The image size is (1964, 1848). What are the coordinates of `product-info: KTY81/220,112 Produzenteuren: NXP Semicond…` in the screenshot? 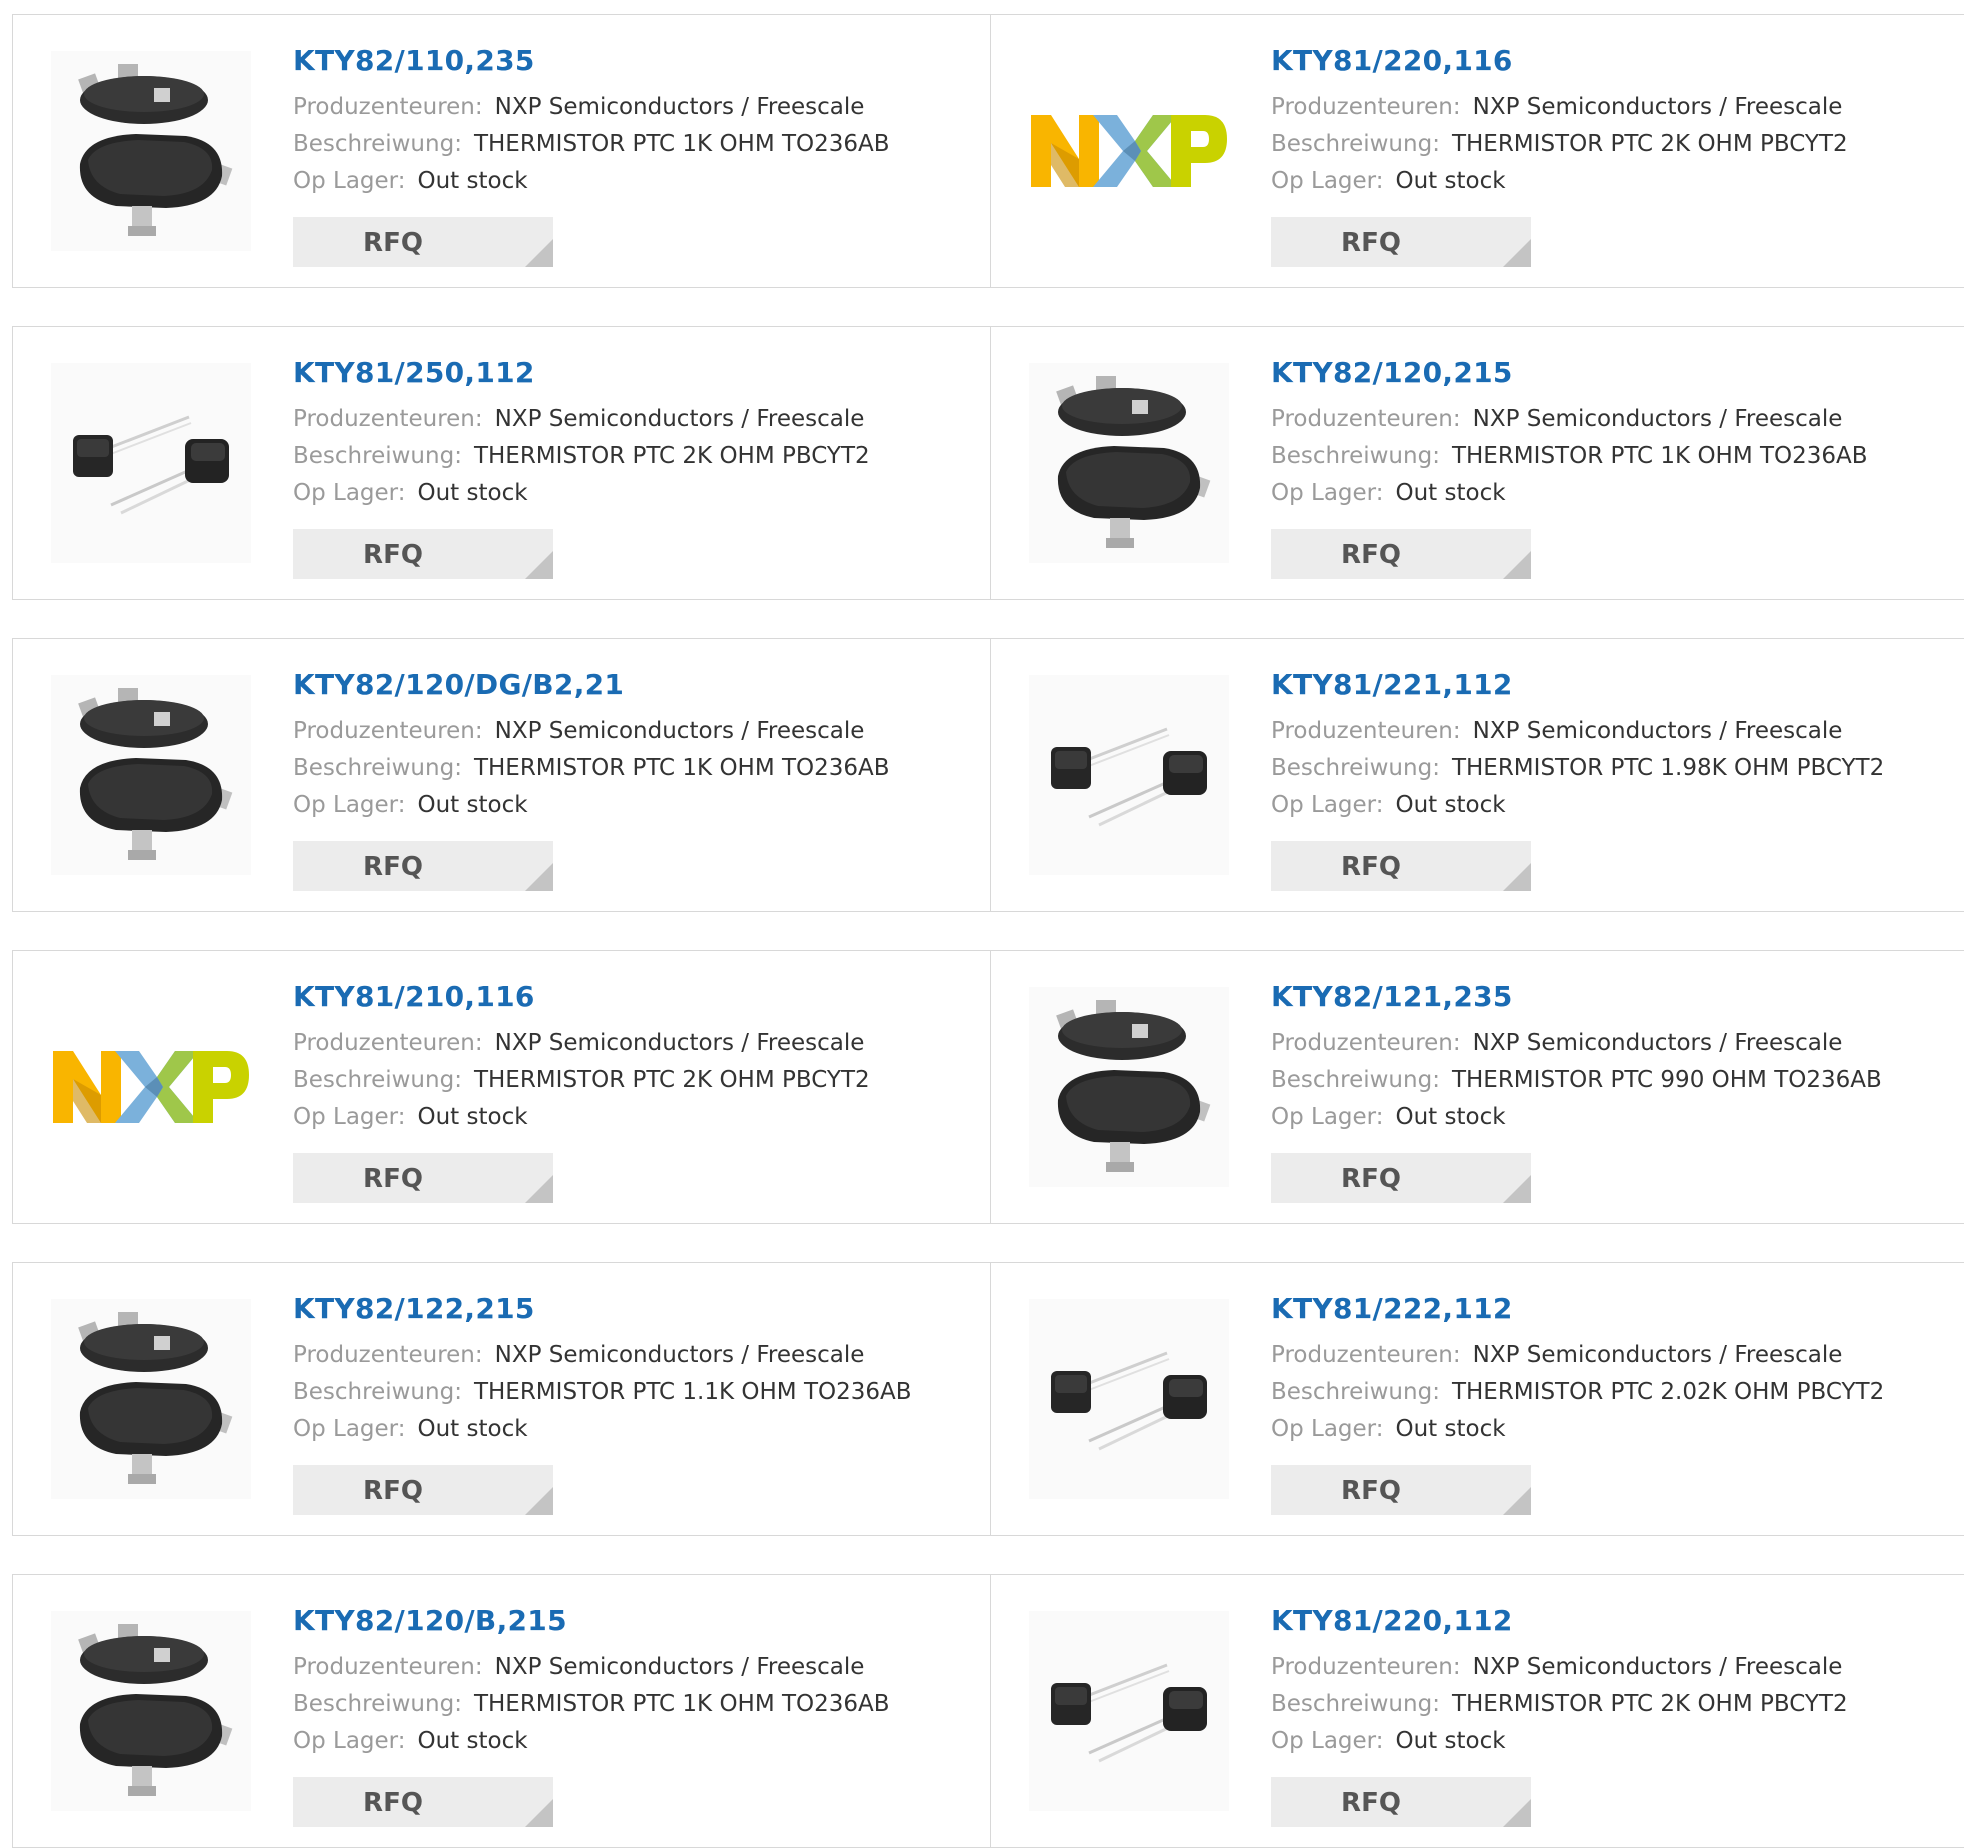 It's located at (1614, 1681).